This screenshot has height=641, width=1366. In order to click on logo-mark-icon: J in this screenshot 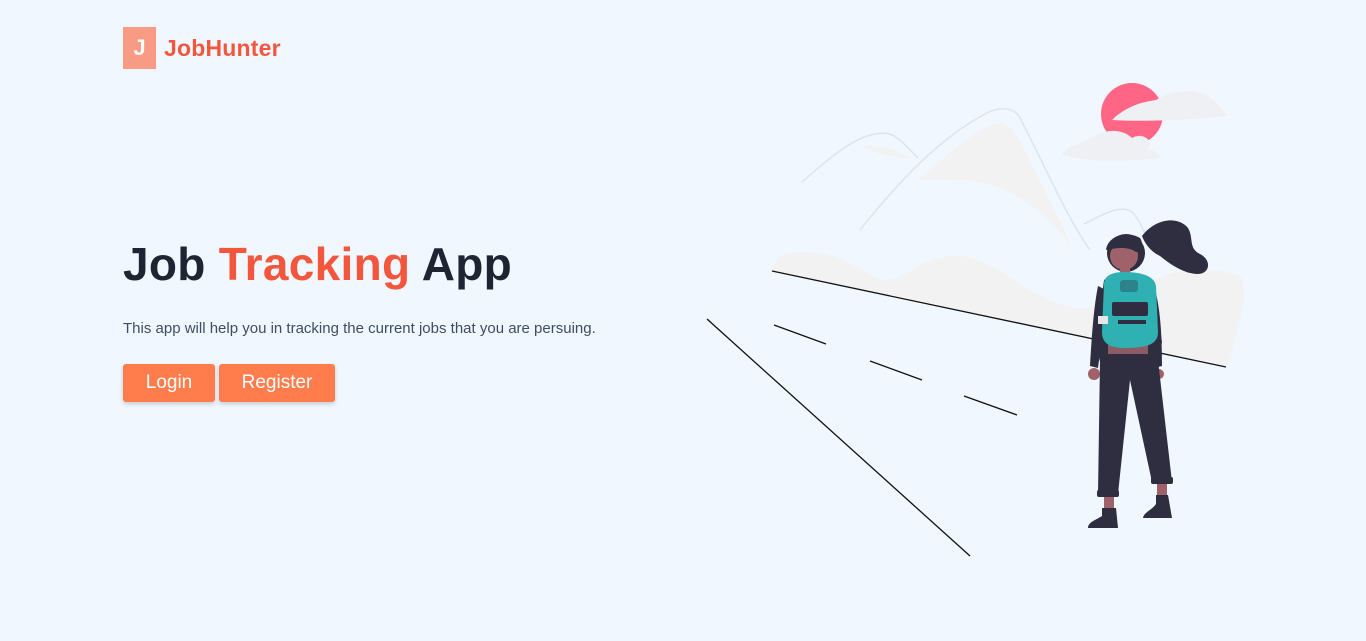, I will do `click(139, 48)`.